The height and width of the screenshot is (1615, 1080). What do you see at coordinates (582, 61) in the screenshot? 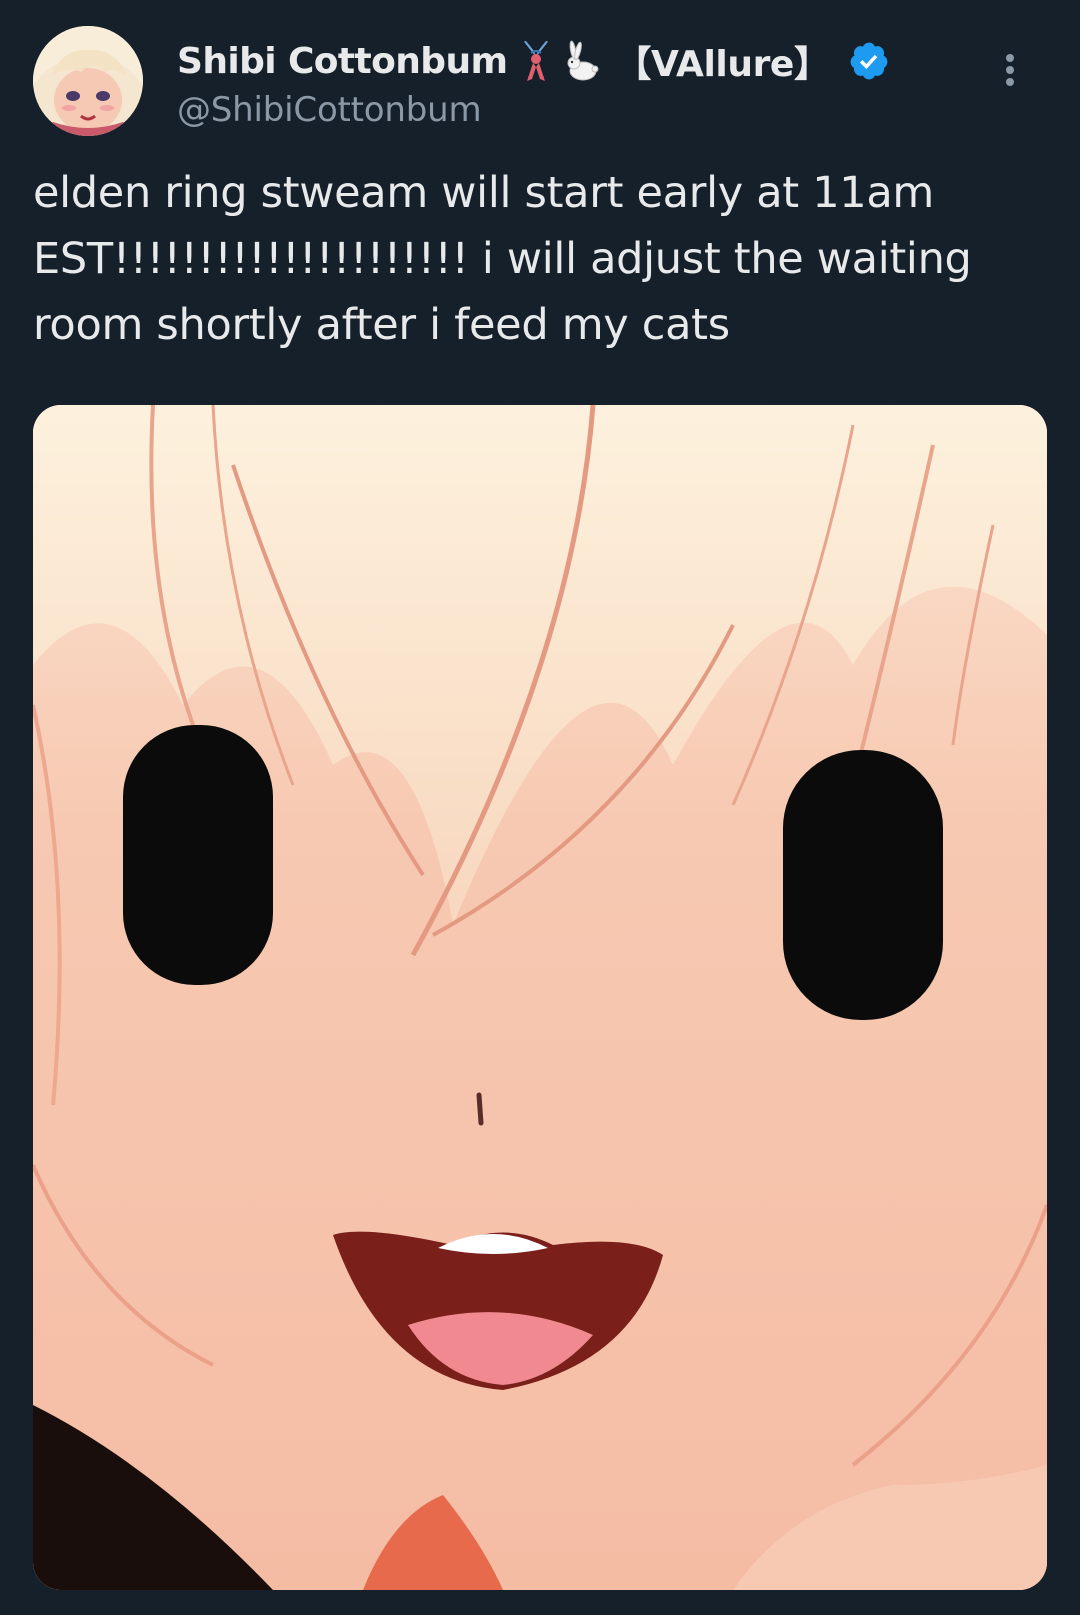
I see `rabbit-emoji-icon` at bounding box center [582, 61].